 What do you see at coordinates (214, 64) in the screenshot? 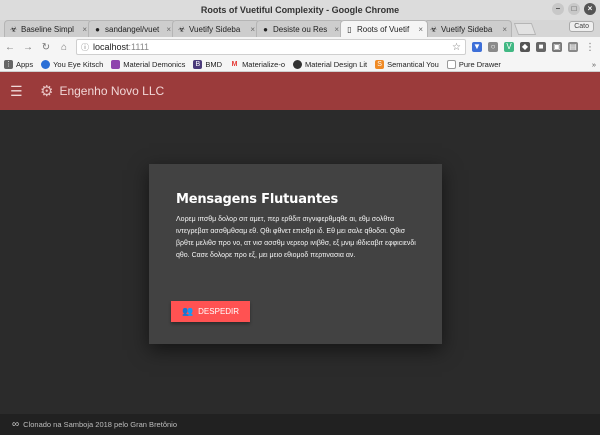
I see `bookmark-label: BMD` at bounding box center [214, 64].